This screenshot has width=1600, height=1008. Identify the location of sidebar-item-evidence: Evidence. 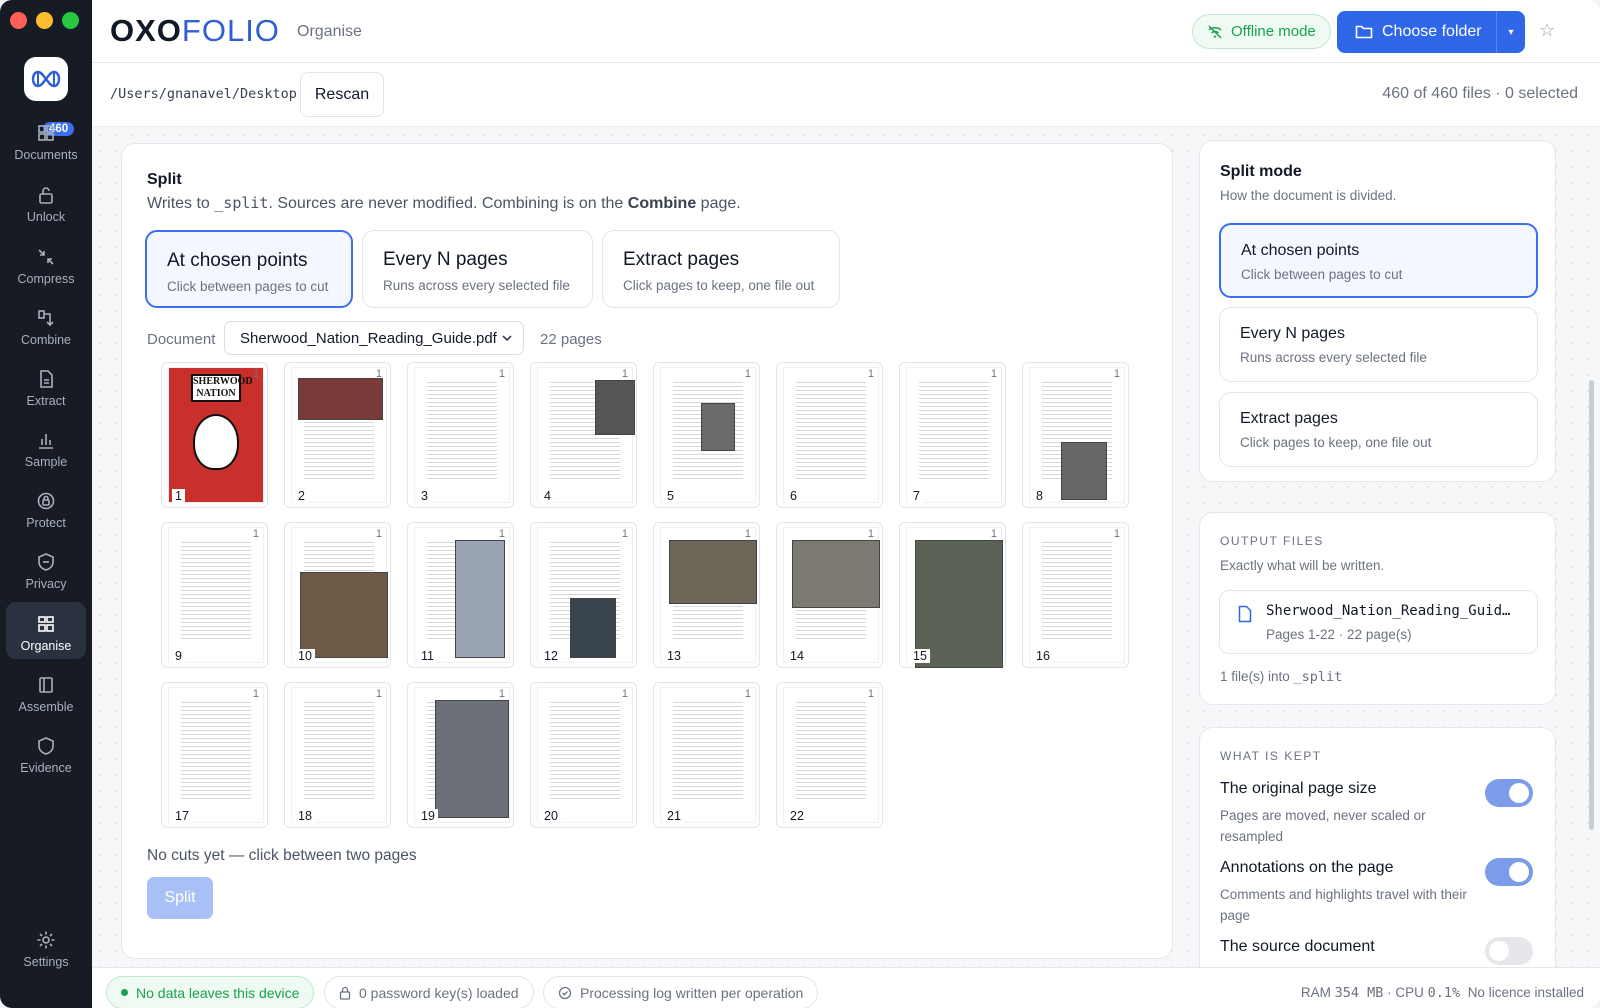
(46, 752).